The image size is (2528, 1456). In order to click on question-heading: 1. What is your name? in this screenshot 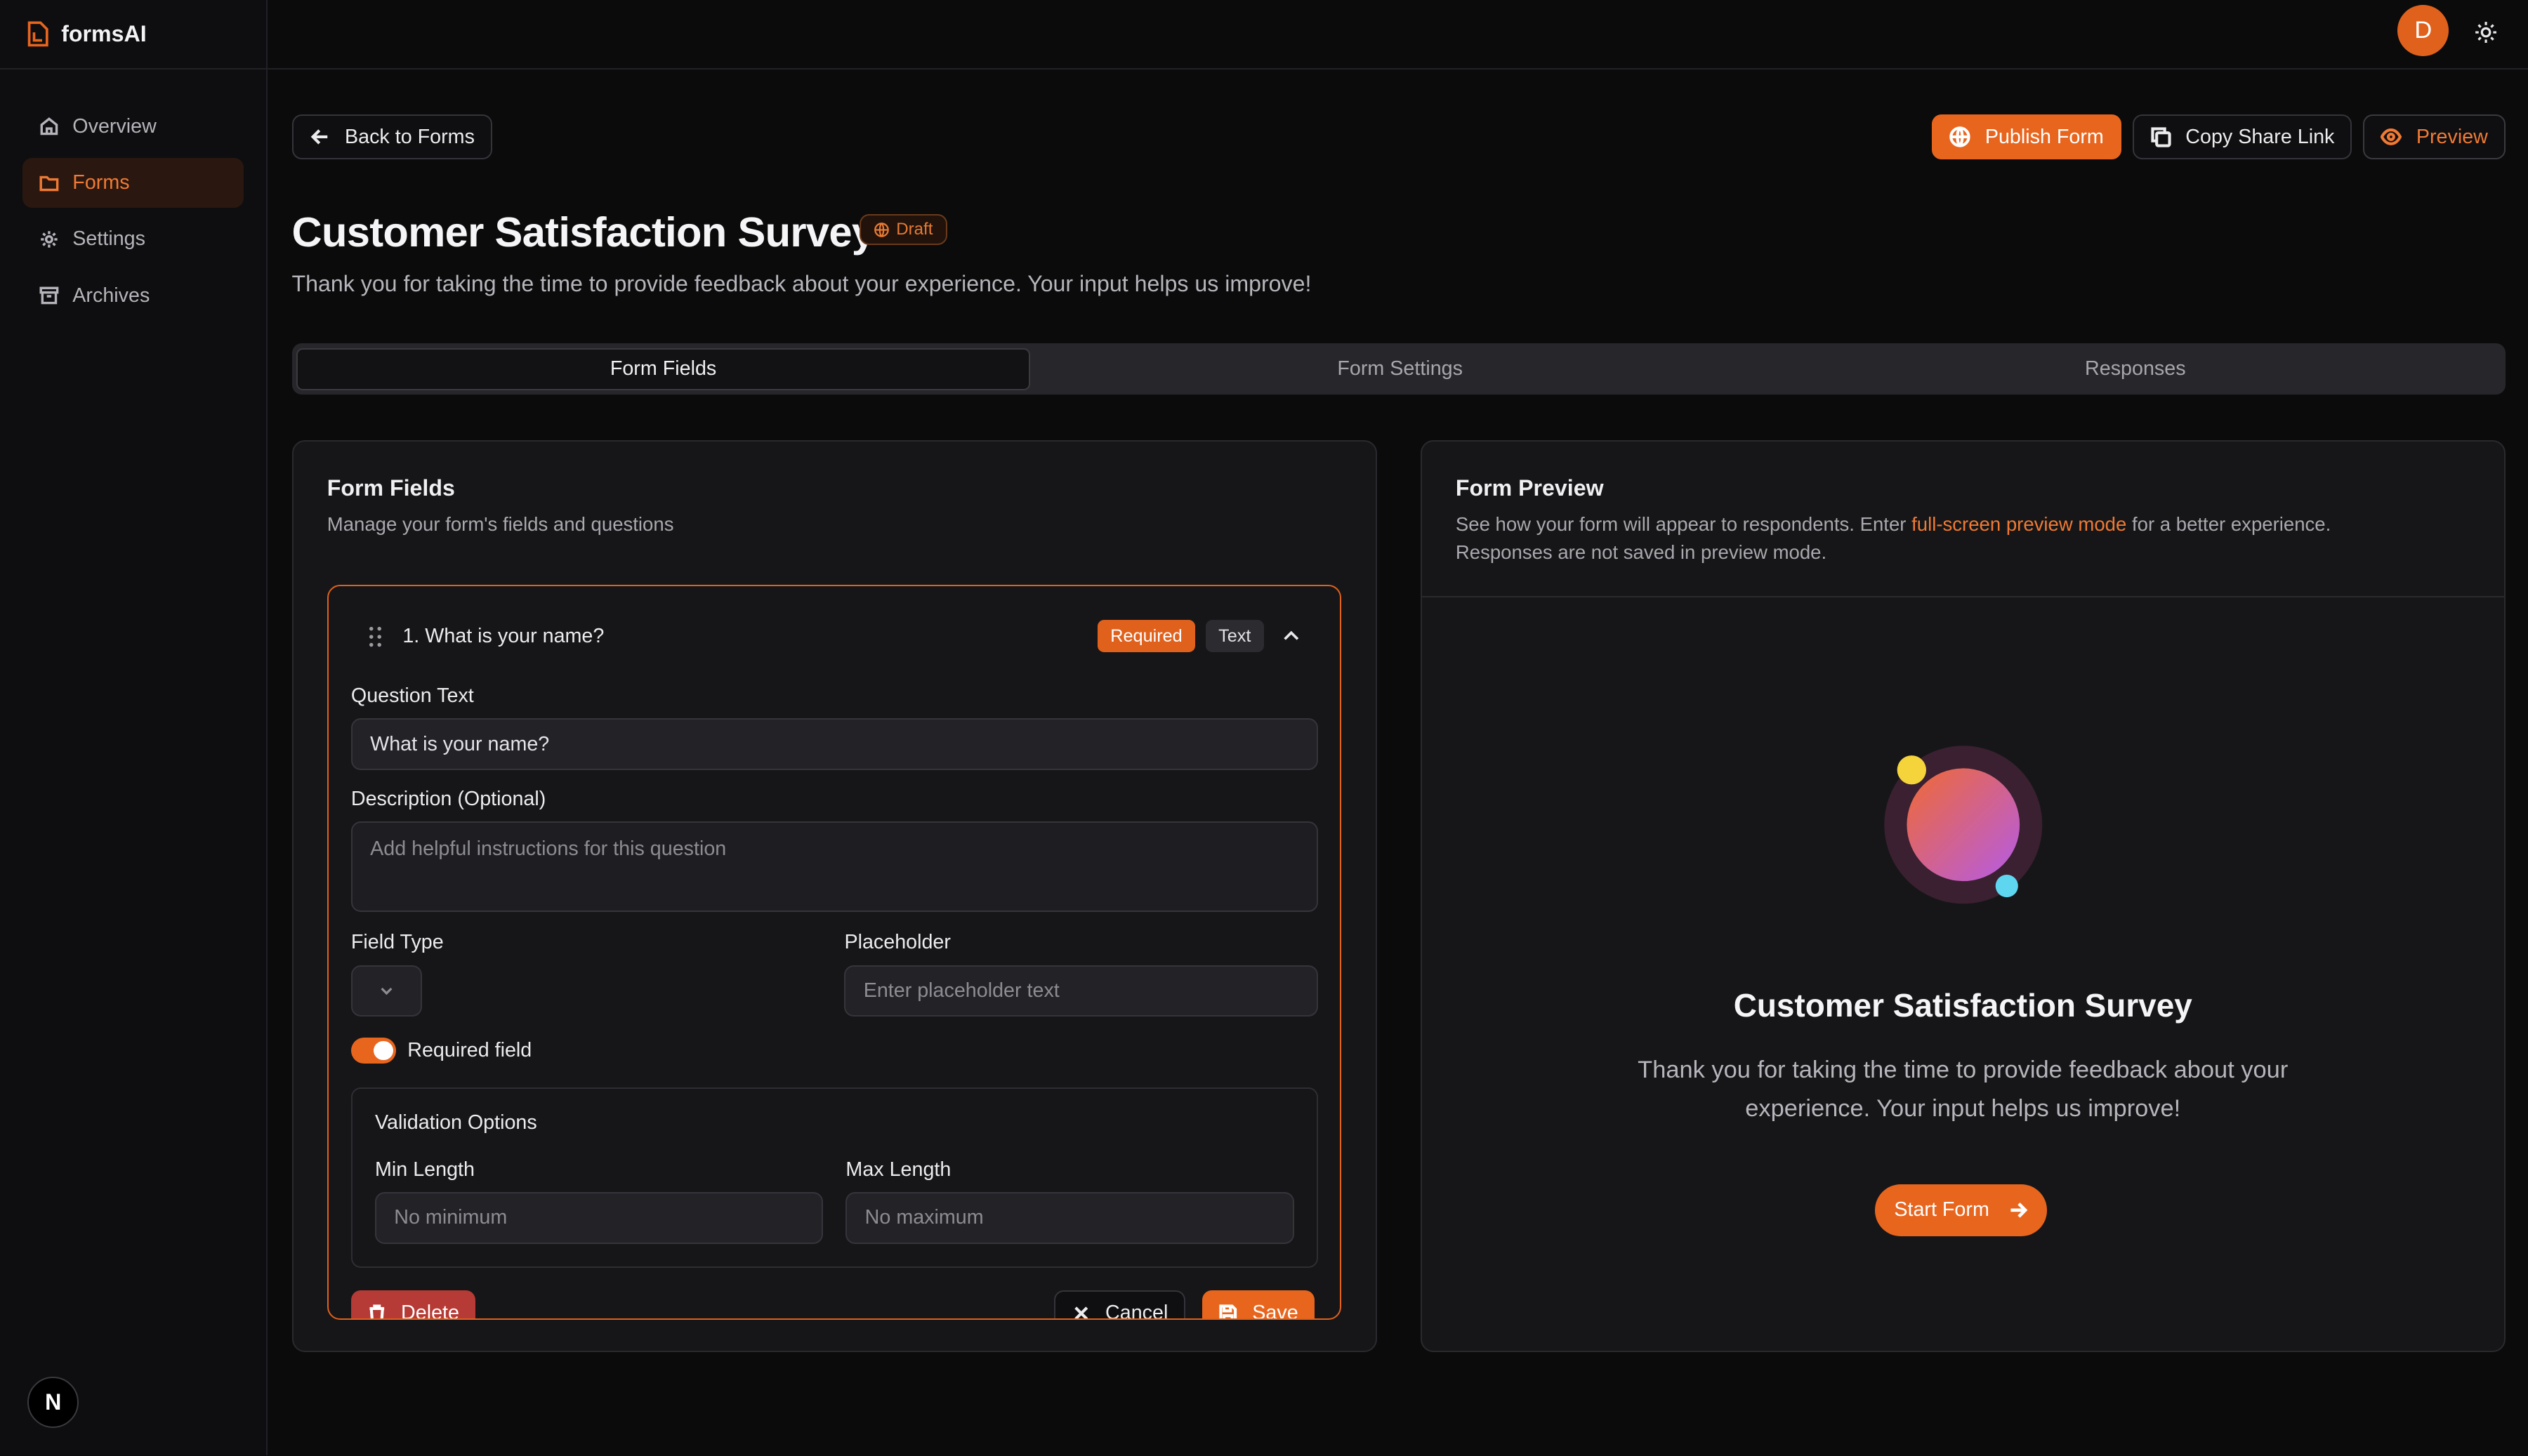, I will do `click(503, 636)`.